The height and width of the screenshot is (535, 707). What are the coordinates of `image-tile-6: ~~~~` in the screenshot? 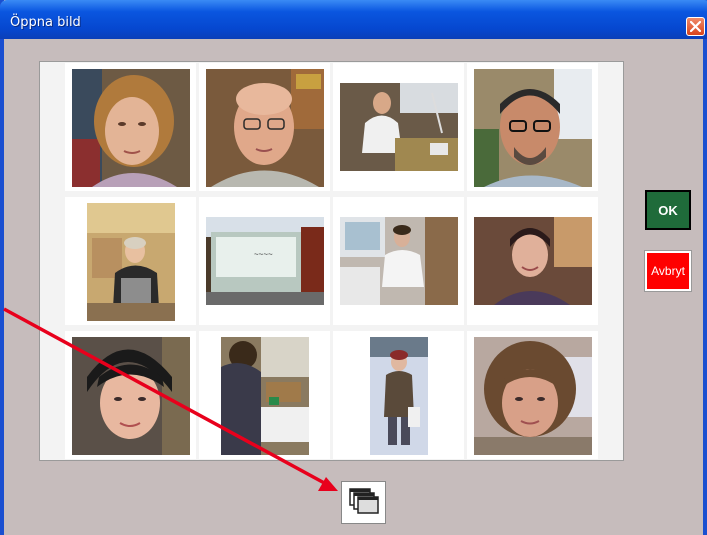 It's located at (264, 261).